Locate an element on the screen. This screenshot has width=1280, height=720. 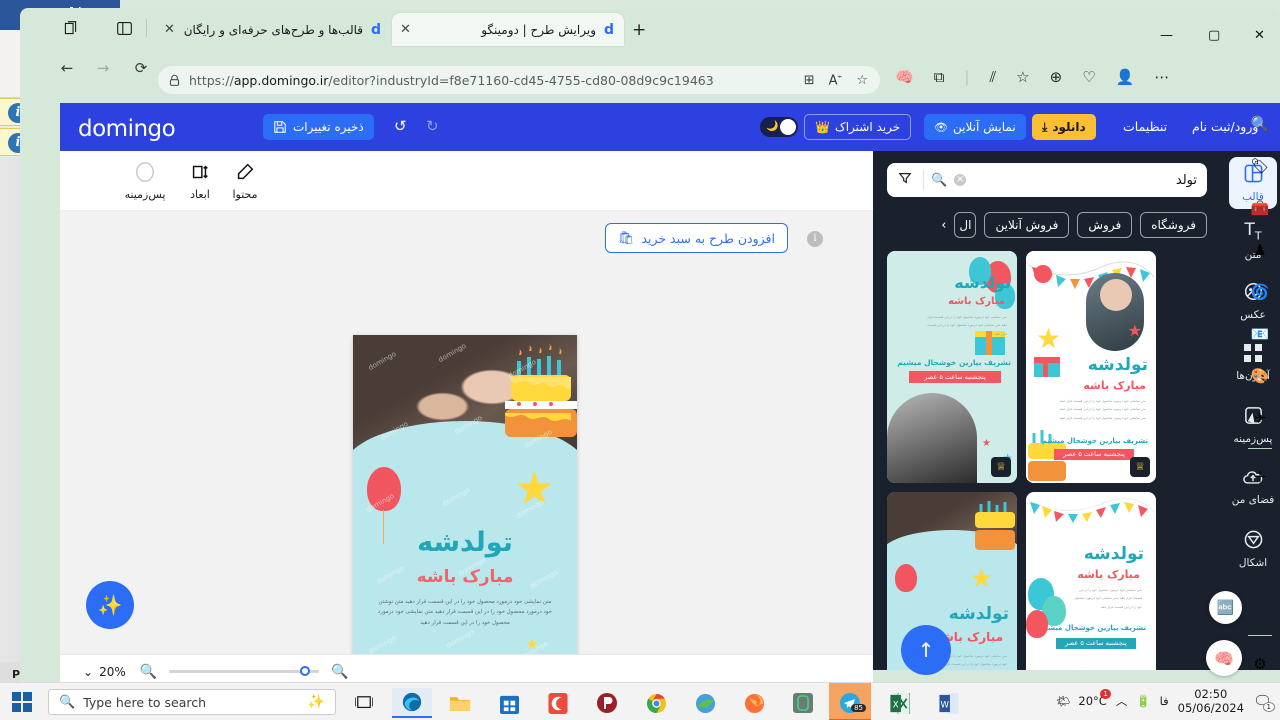
add-to-cart-label: افزودن طرح به سبد خرید is located at coordinates (708, 238).